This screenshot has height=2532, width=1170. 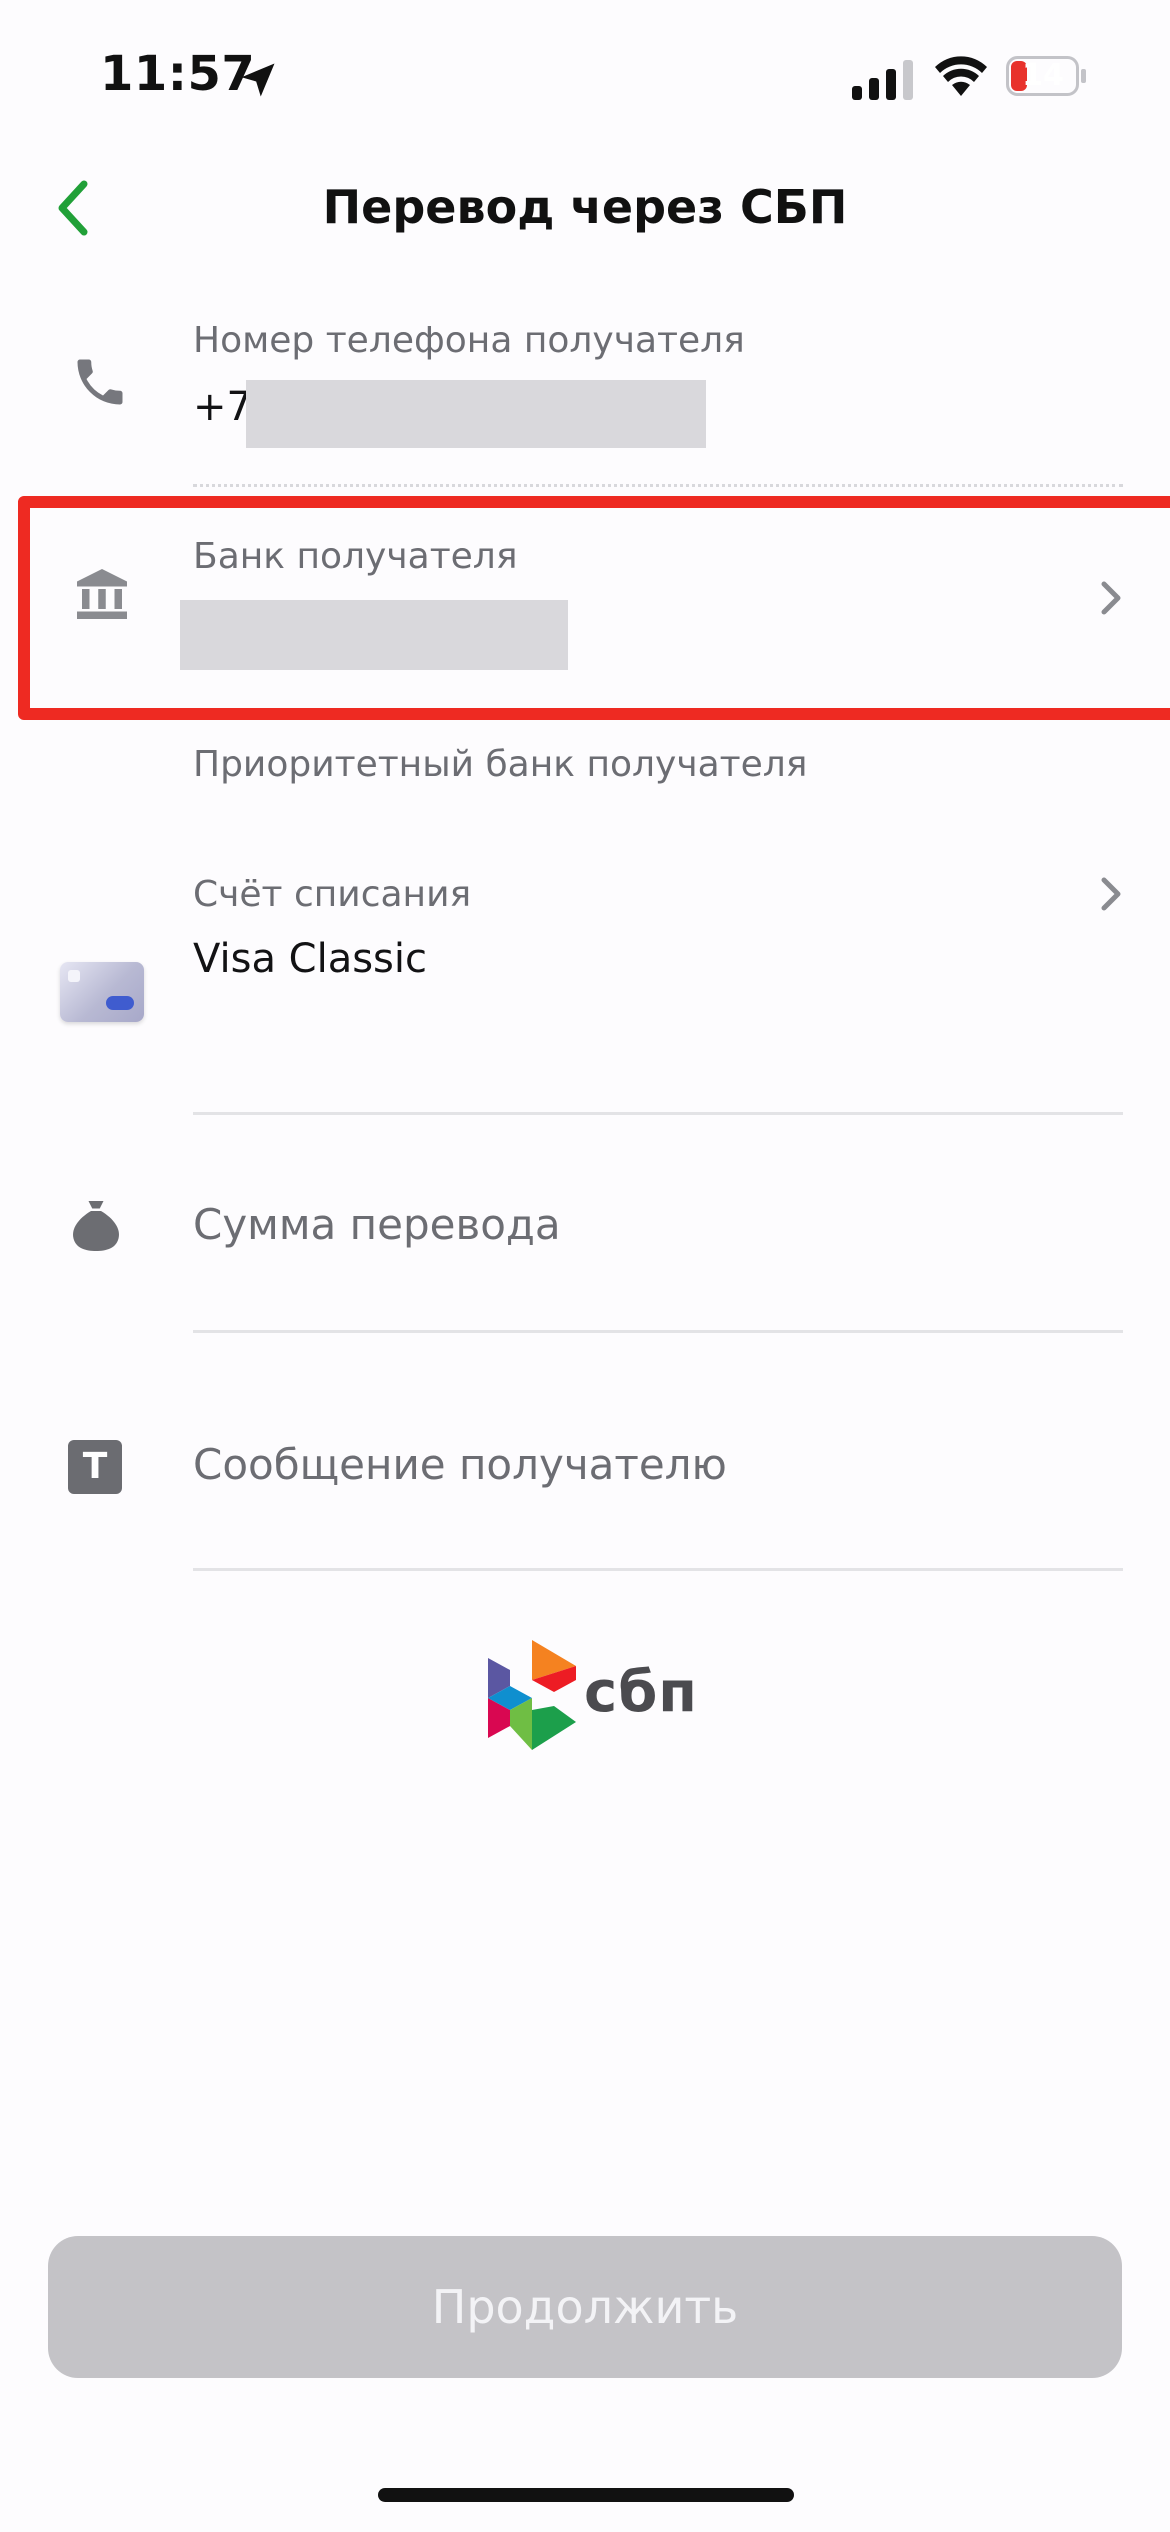 I want to click on battery-level: 14, so click(x=1043, y=75).